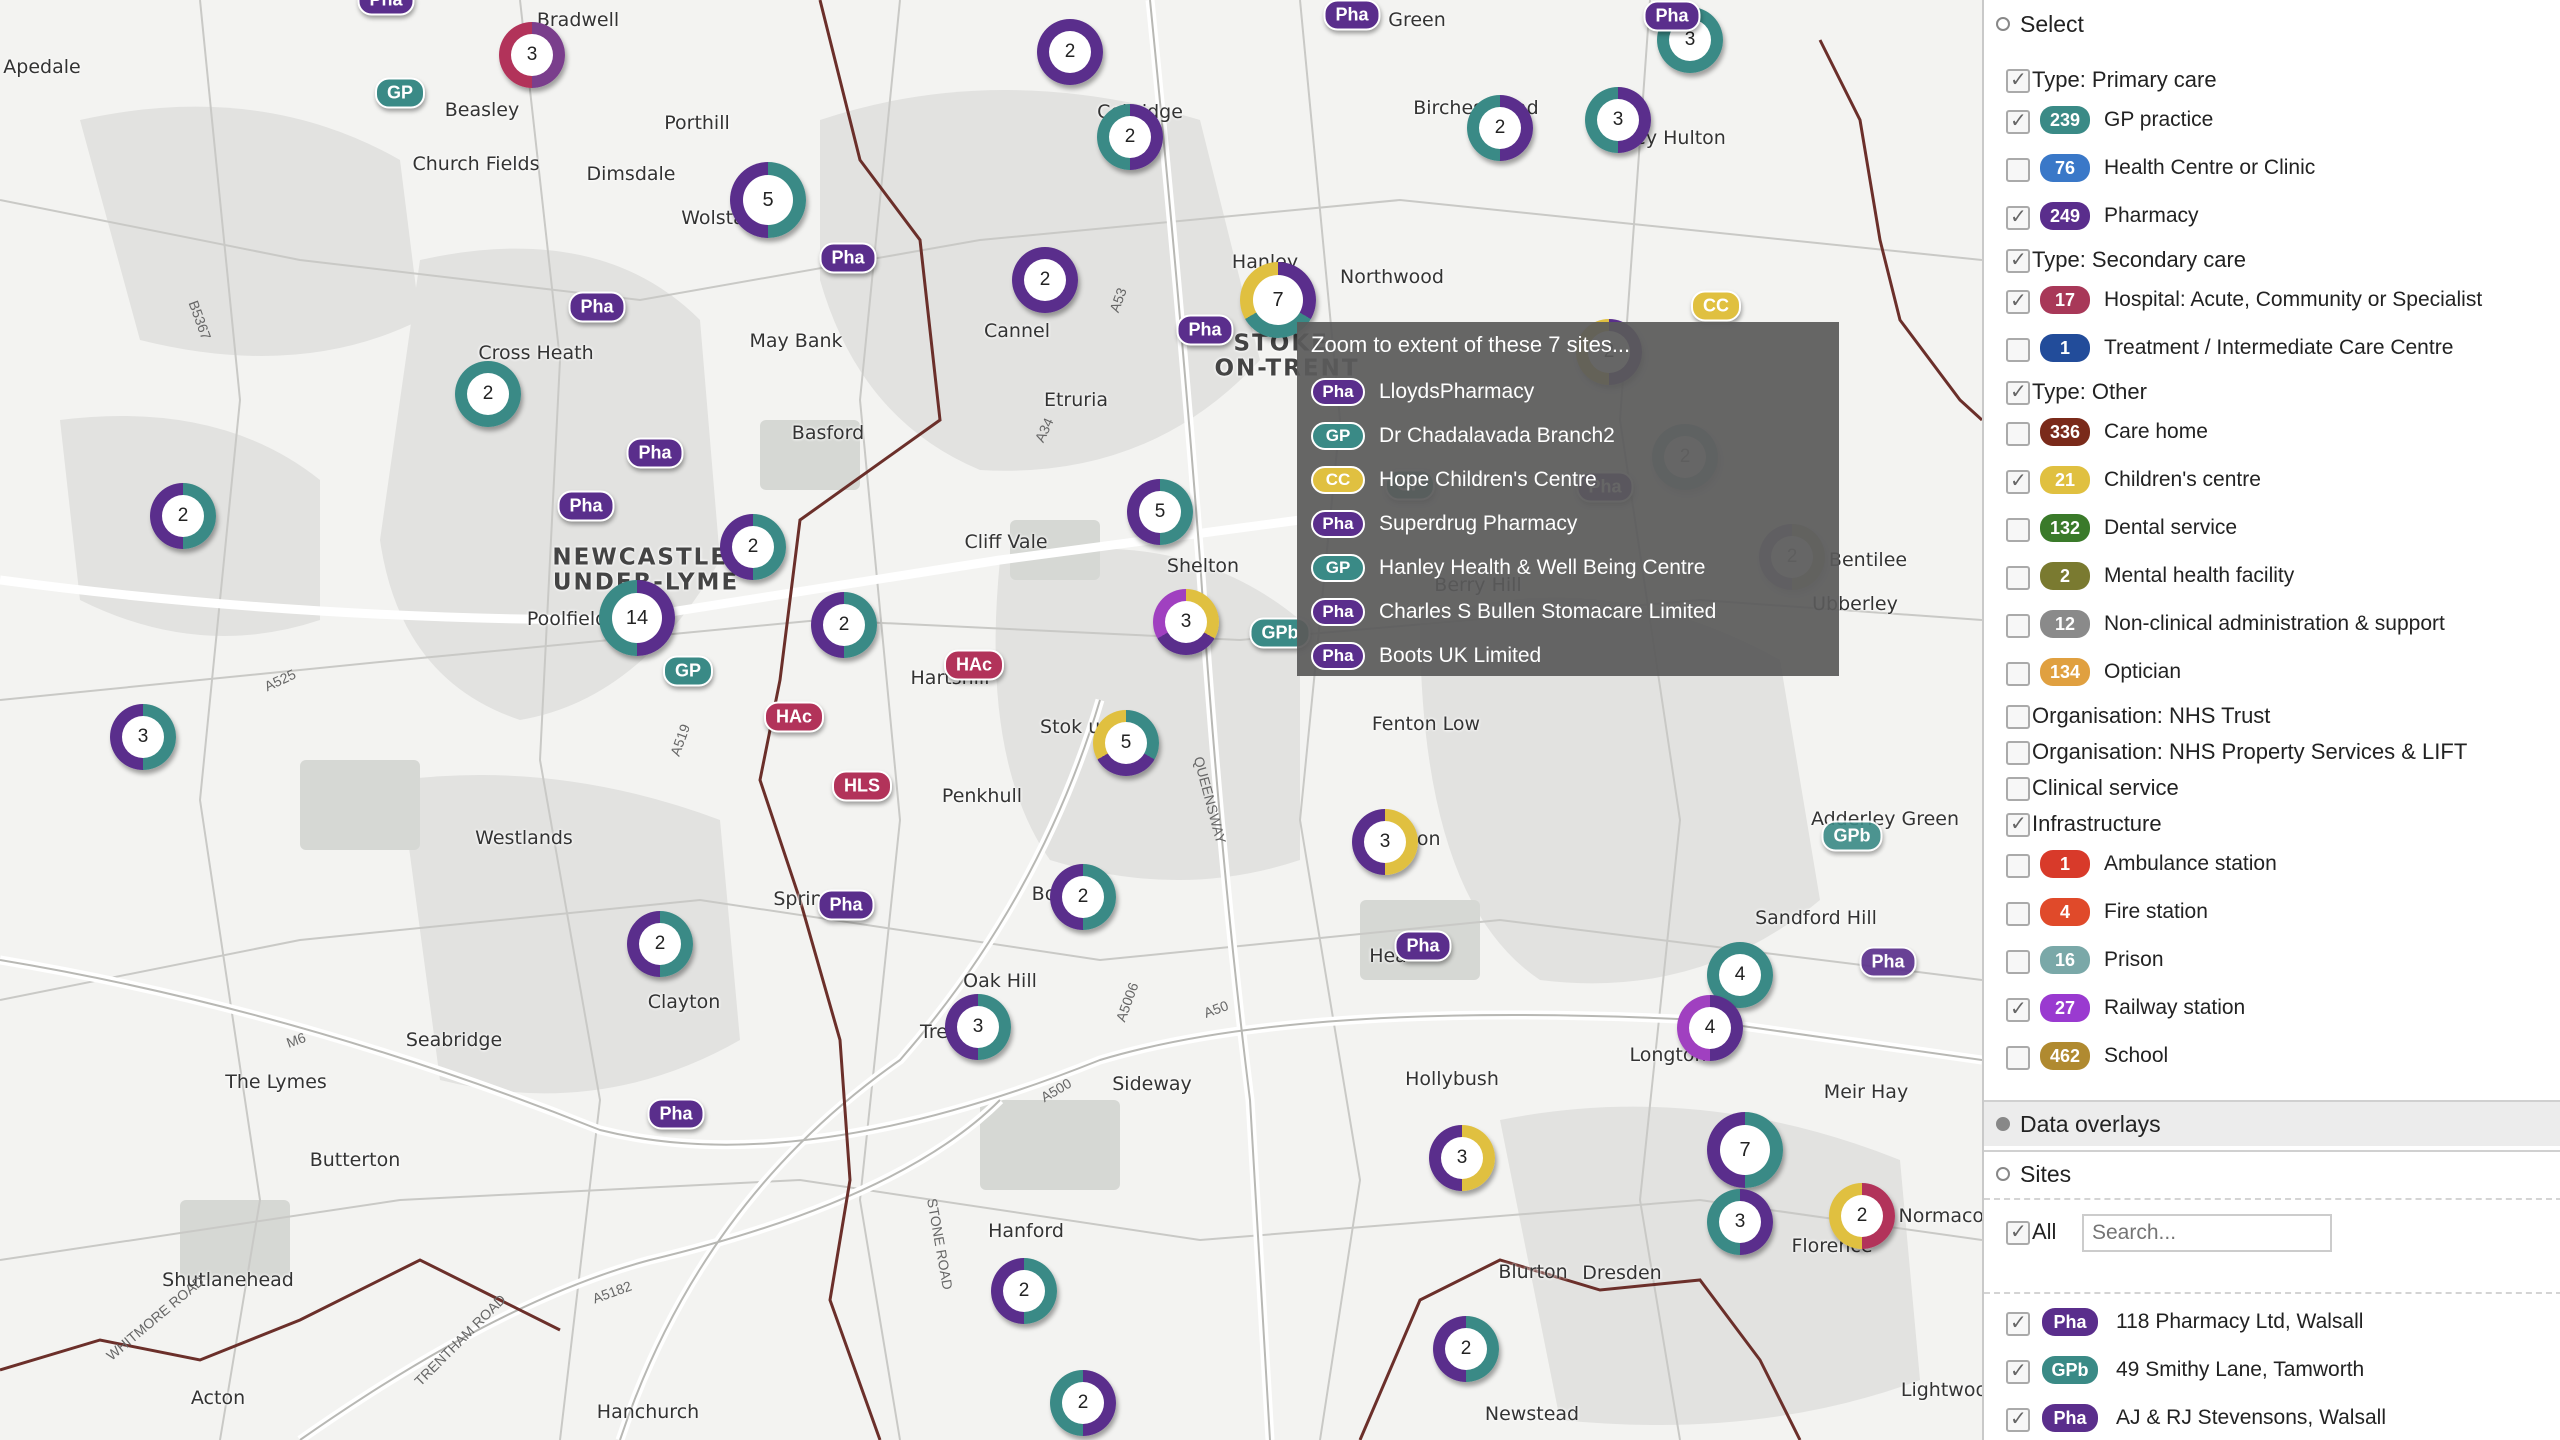 This screenshot has height=1440, width=2560. What do you see at coordinates (2272, 392) in the screenshot?
I see `filter-group-toggle: Type: Other` at bounding box center [2272, 392].